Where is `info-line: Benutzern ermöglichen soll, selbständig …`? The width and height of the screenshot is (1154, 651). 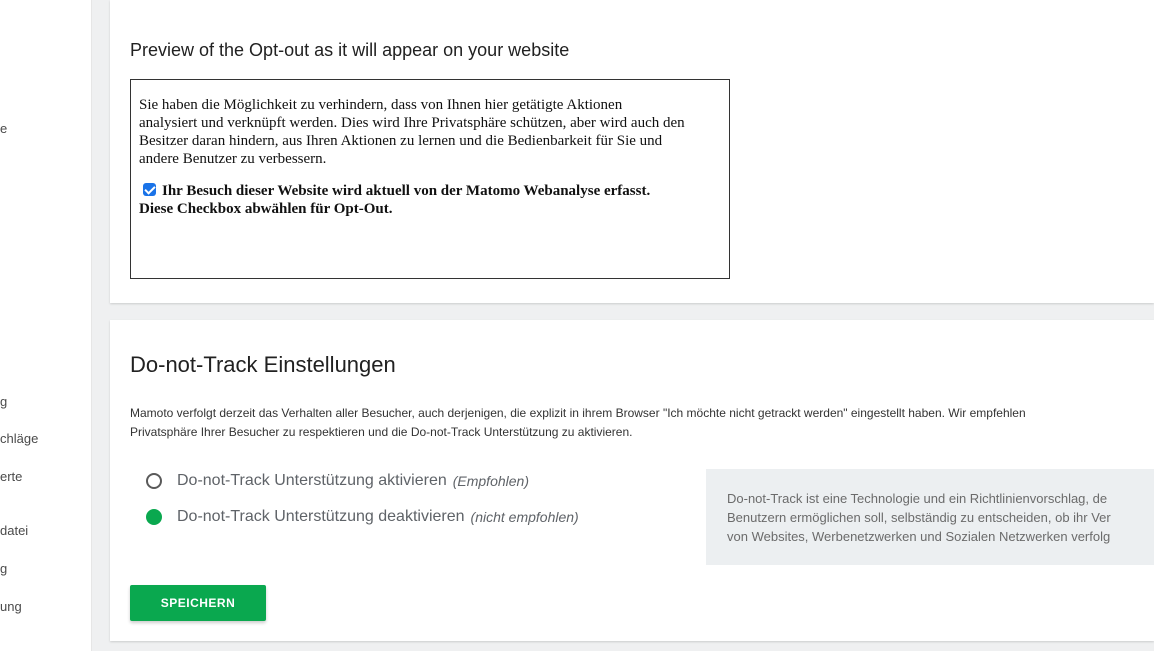 info-line: Benutzern ermöglichen soll, selbständig … is located at coordinates (919, 517).